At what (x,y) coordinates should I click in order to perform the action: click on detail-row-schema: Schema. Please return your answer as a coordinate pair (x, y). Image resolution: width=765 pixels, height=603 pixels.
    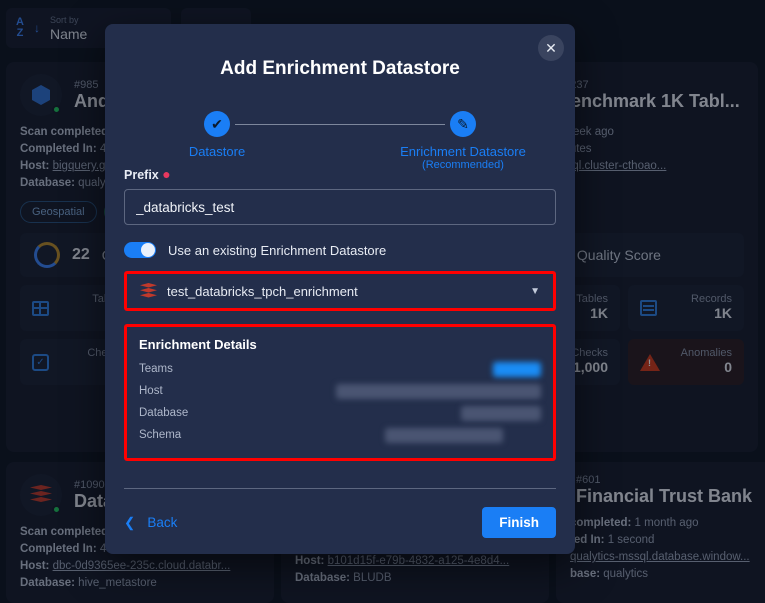
    Looking at the image, I should click on (340, 435).